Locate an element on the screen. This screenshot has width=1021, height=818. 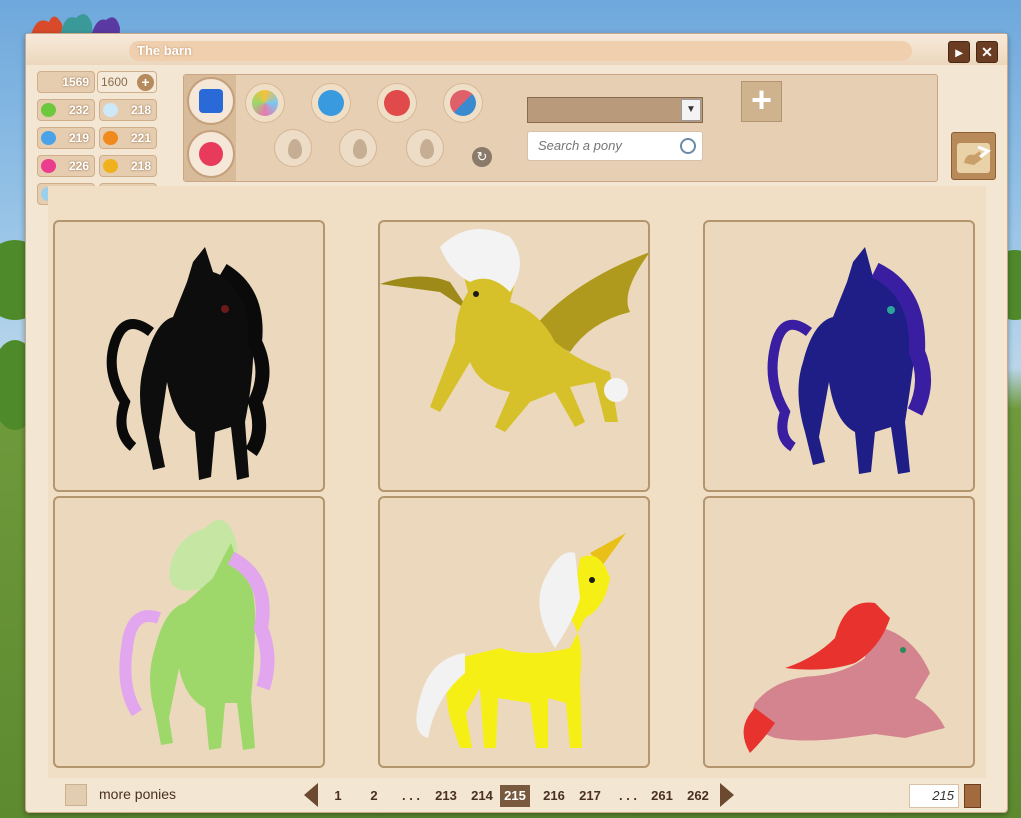
pony-count: 1569 is located at coordinates (66, 82).